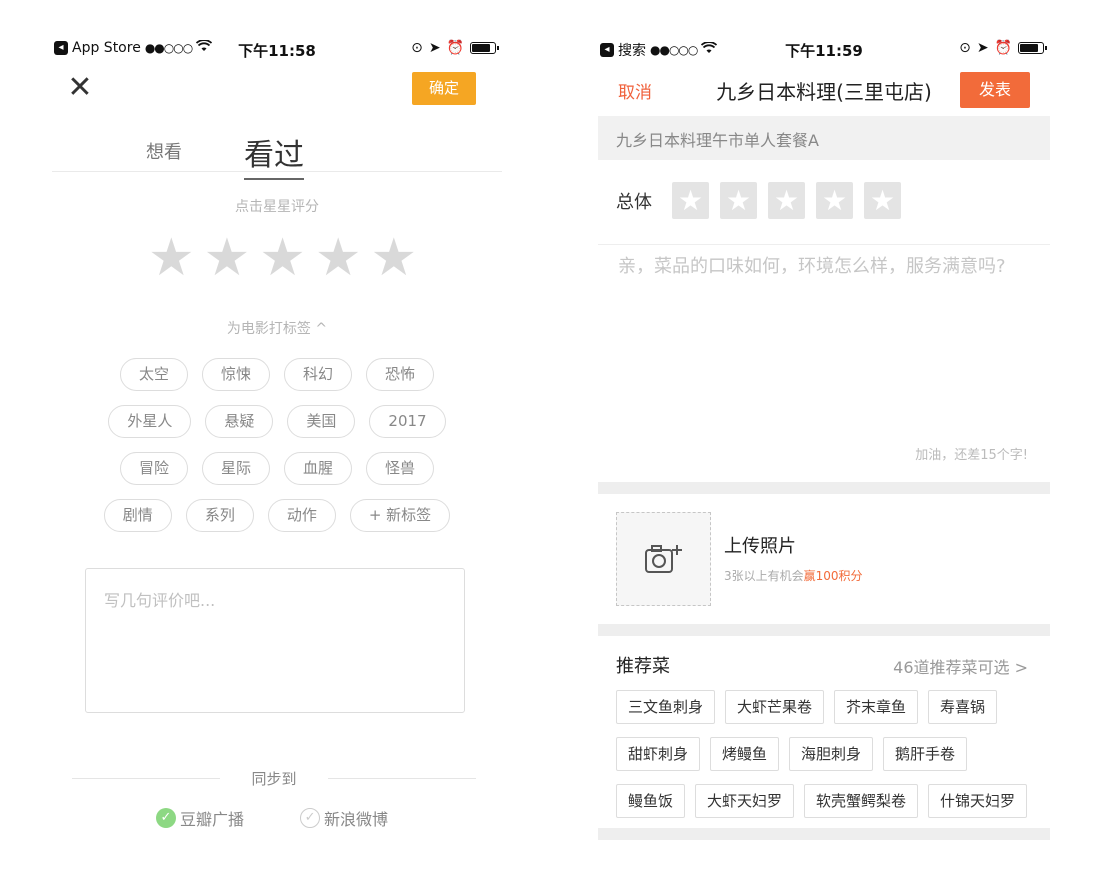 The height and width of the screenshot is (896, 1114). I want to click on dish-chips-row: 甜虾刺身 烤鳗鱼 海胆刺身 鹅肝手卷, so click(792, 754).